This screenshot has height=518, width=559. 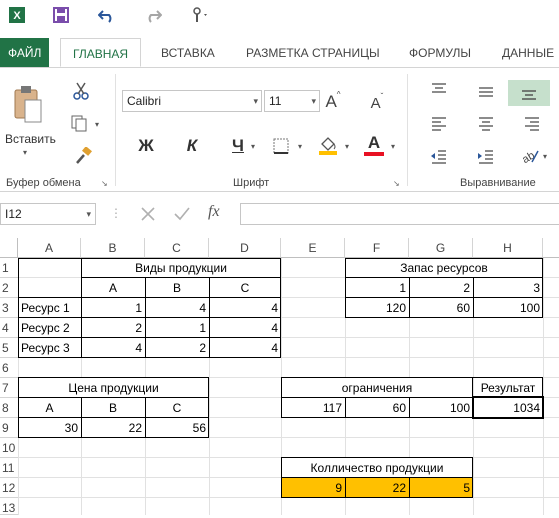 What do you see at coordinates (441, 248) in the screenshot?
I see `column-header-g: G` at bounding box center [441, 248].